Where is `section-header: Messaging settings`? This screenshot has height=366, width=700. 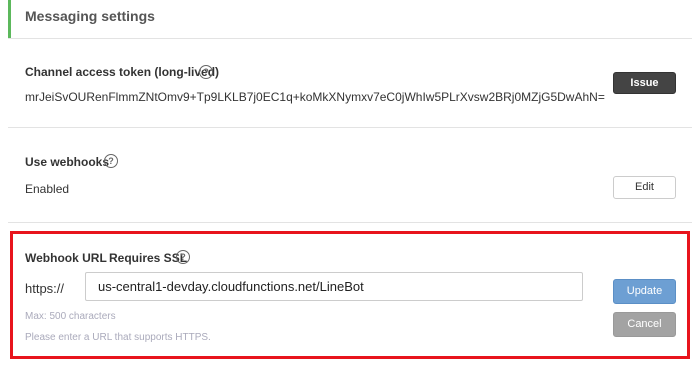
section-header: Messaging settings is located at coordinates (350, 19).